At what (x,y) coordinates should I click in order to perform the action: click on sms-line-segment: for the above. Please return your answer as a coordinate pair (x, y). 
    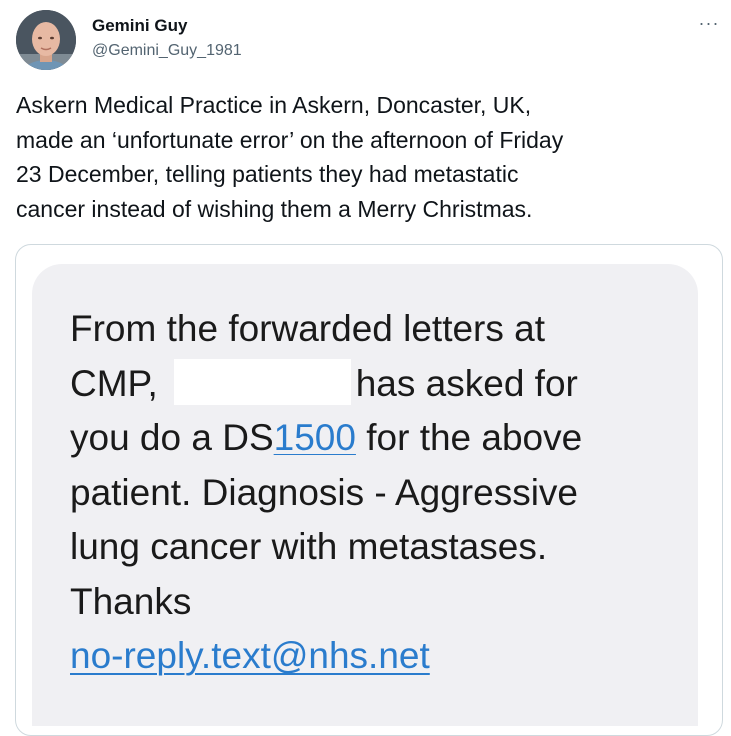
    Looking at the image, I should click on (469, 437).